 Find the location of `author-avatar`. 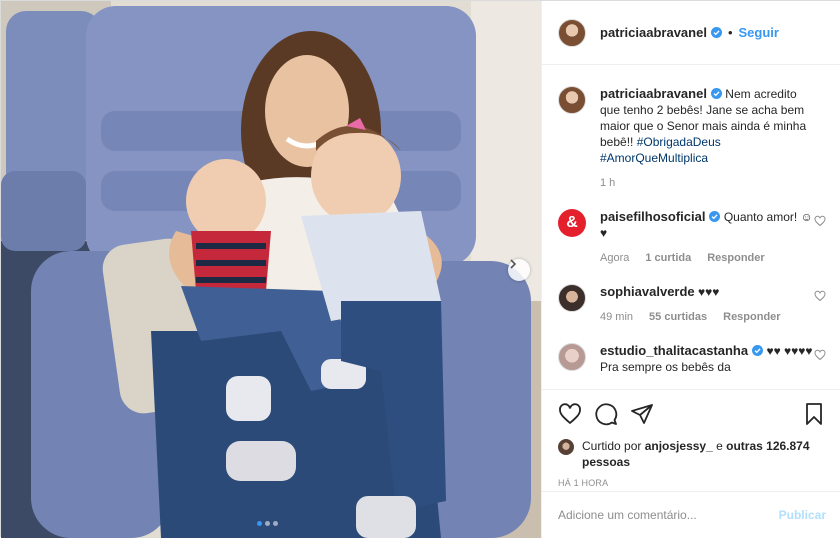

author-avatar is located at coordinates (572, 32).